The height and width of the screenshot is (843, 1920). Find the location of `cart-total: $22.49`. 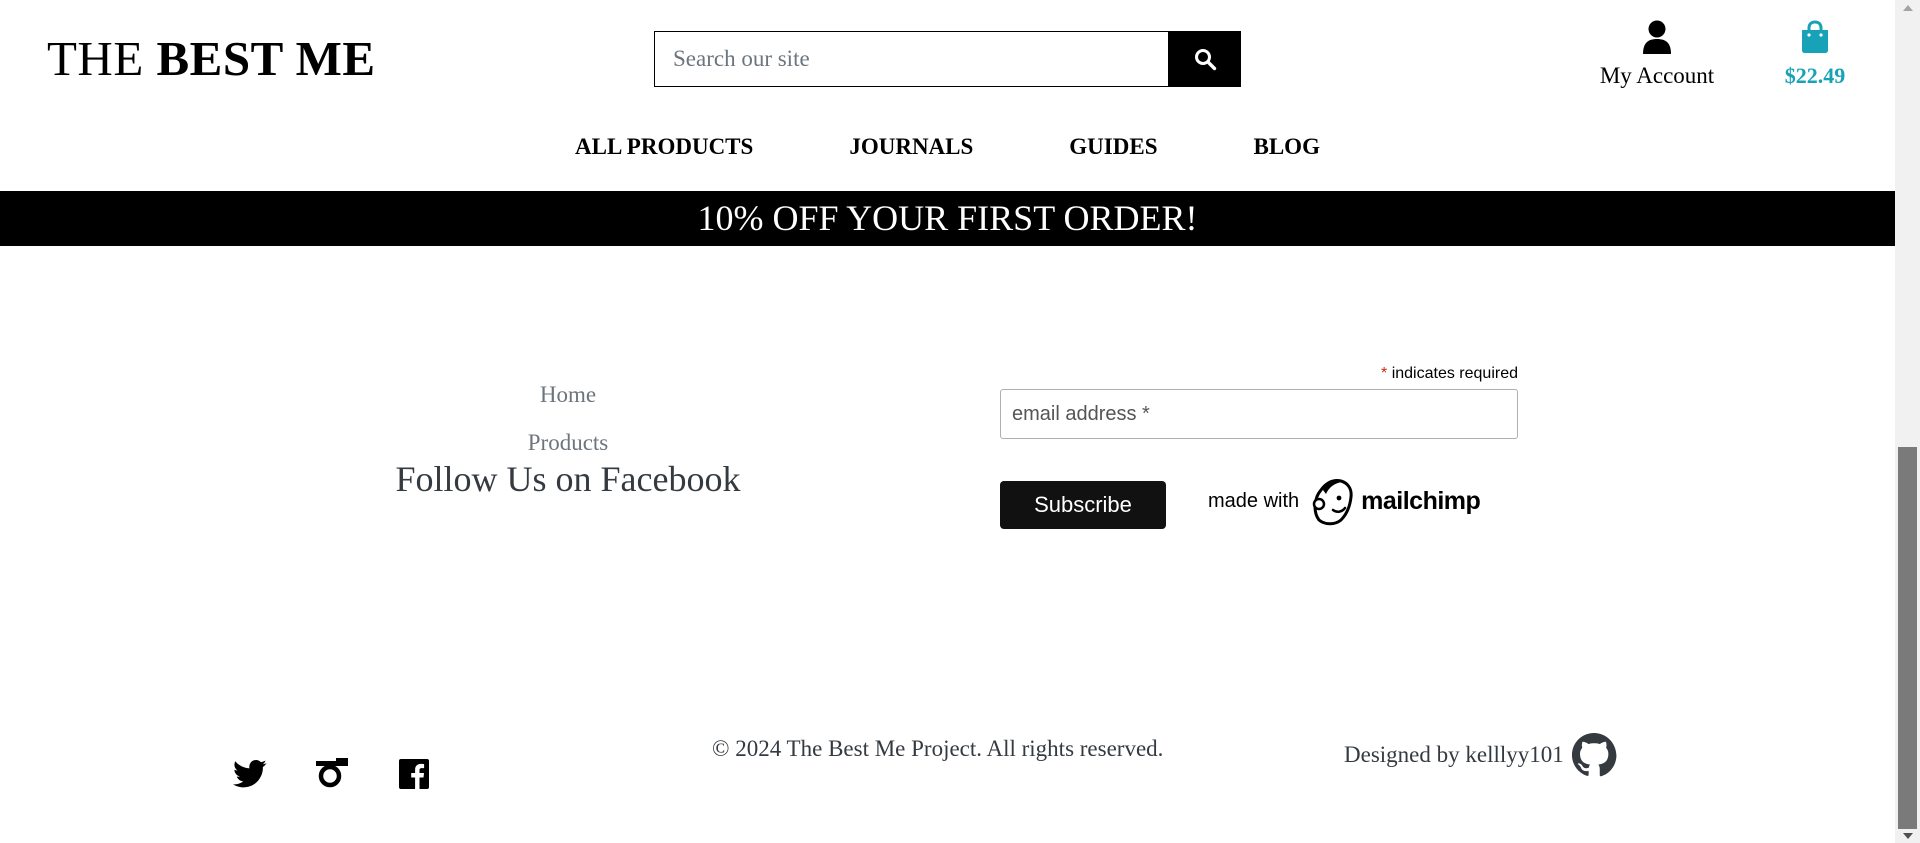

cart-total: $22.49 is located at coordinates (1815, 75).